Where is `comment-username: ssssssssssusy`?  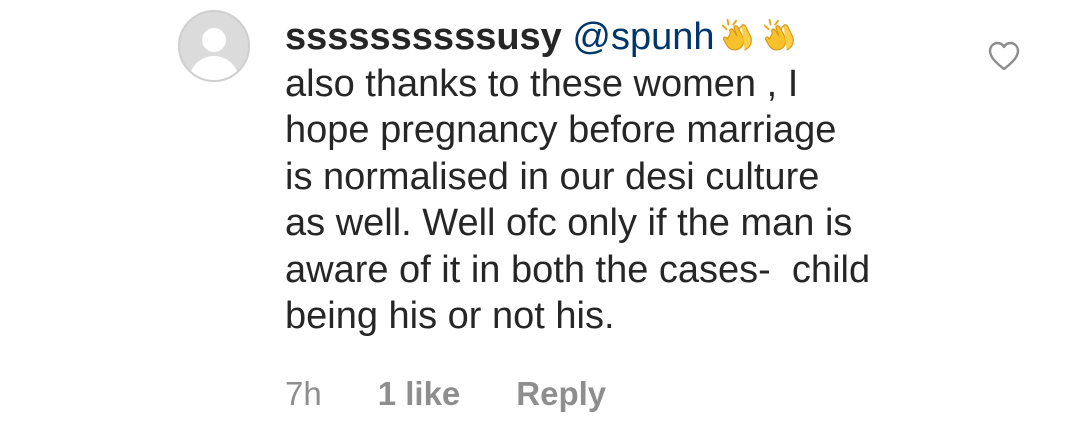
comment-username: ssssssssssusy is located at coordinates (423, 37).